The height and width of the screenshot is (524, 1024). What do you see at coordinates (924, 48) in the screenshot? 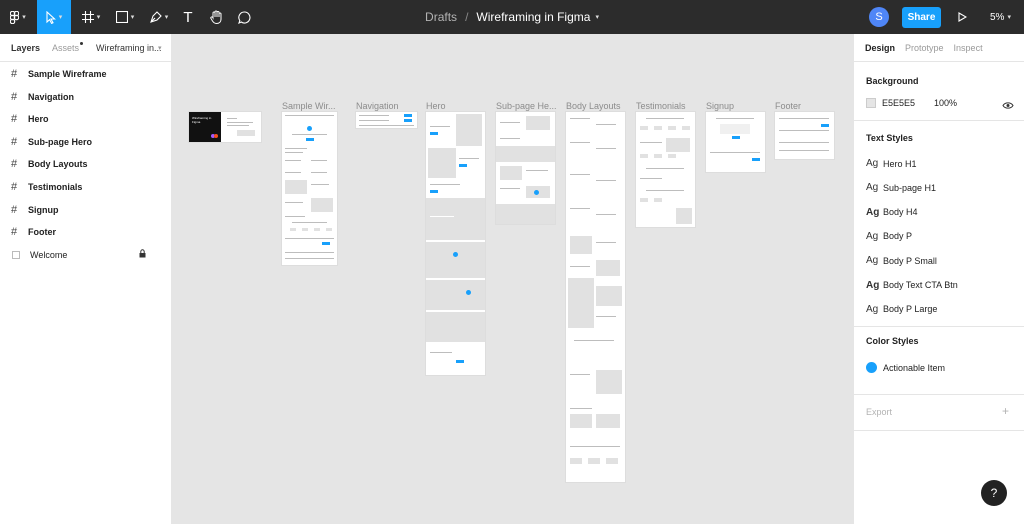
I see `tab-prototype: Prototype` at bounding box center [924, 48].